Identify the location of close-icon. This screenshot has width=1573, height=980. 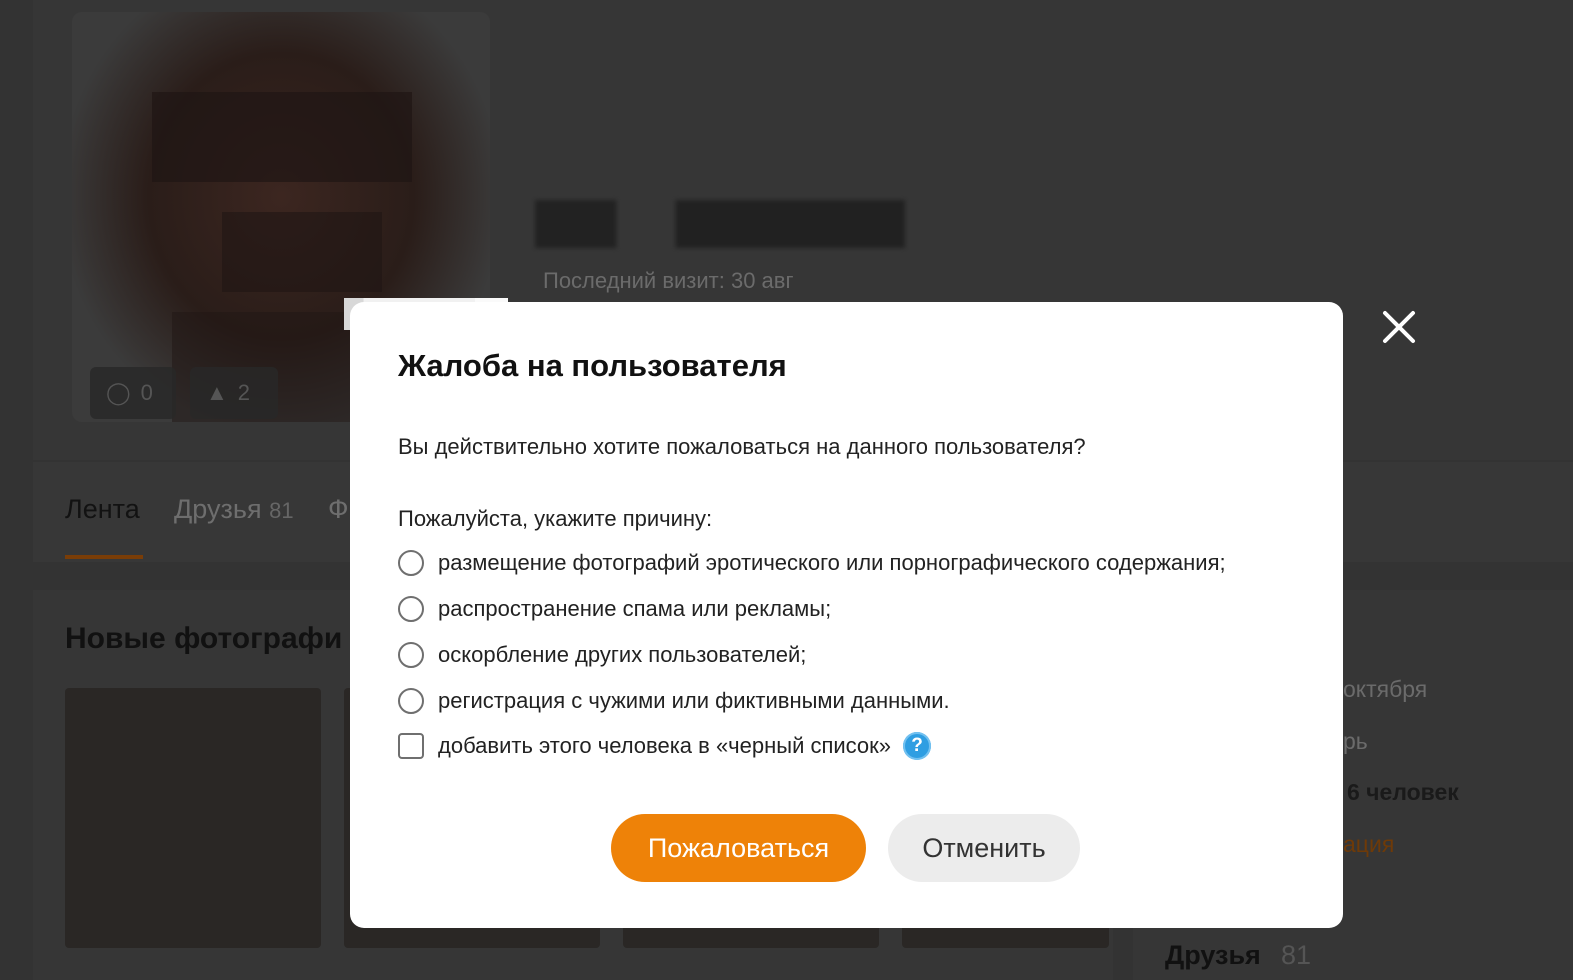
(1399, 327).